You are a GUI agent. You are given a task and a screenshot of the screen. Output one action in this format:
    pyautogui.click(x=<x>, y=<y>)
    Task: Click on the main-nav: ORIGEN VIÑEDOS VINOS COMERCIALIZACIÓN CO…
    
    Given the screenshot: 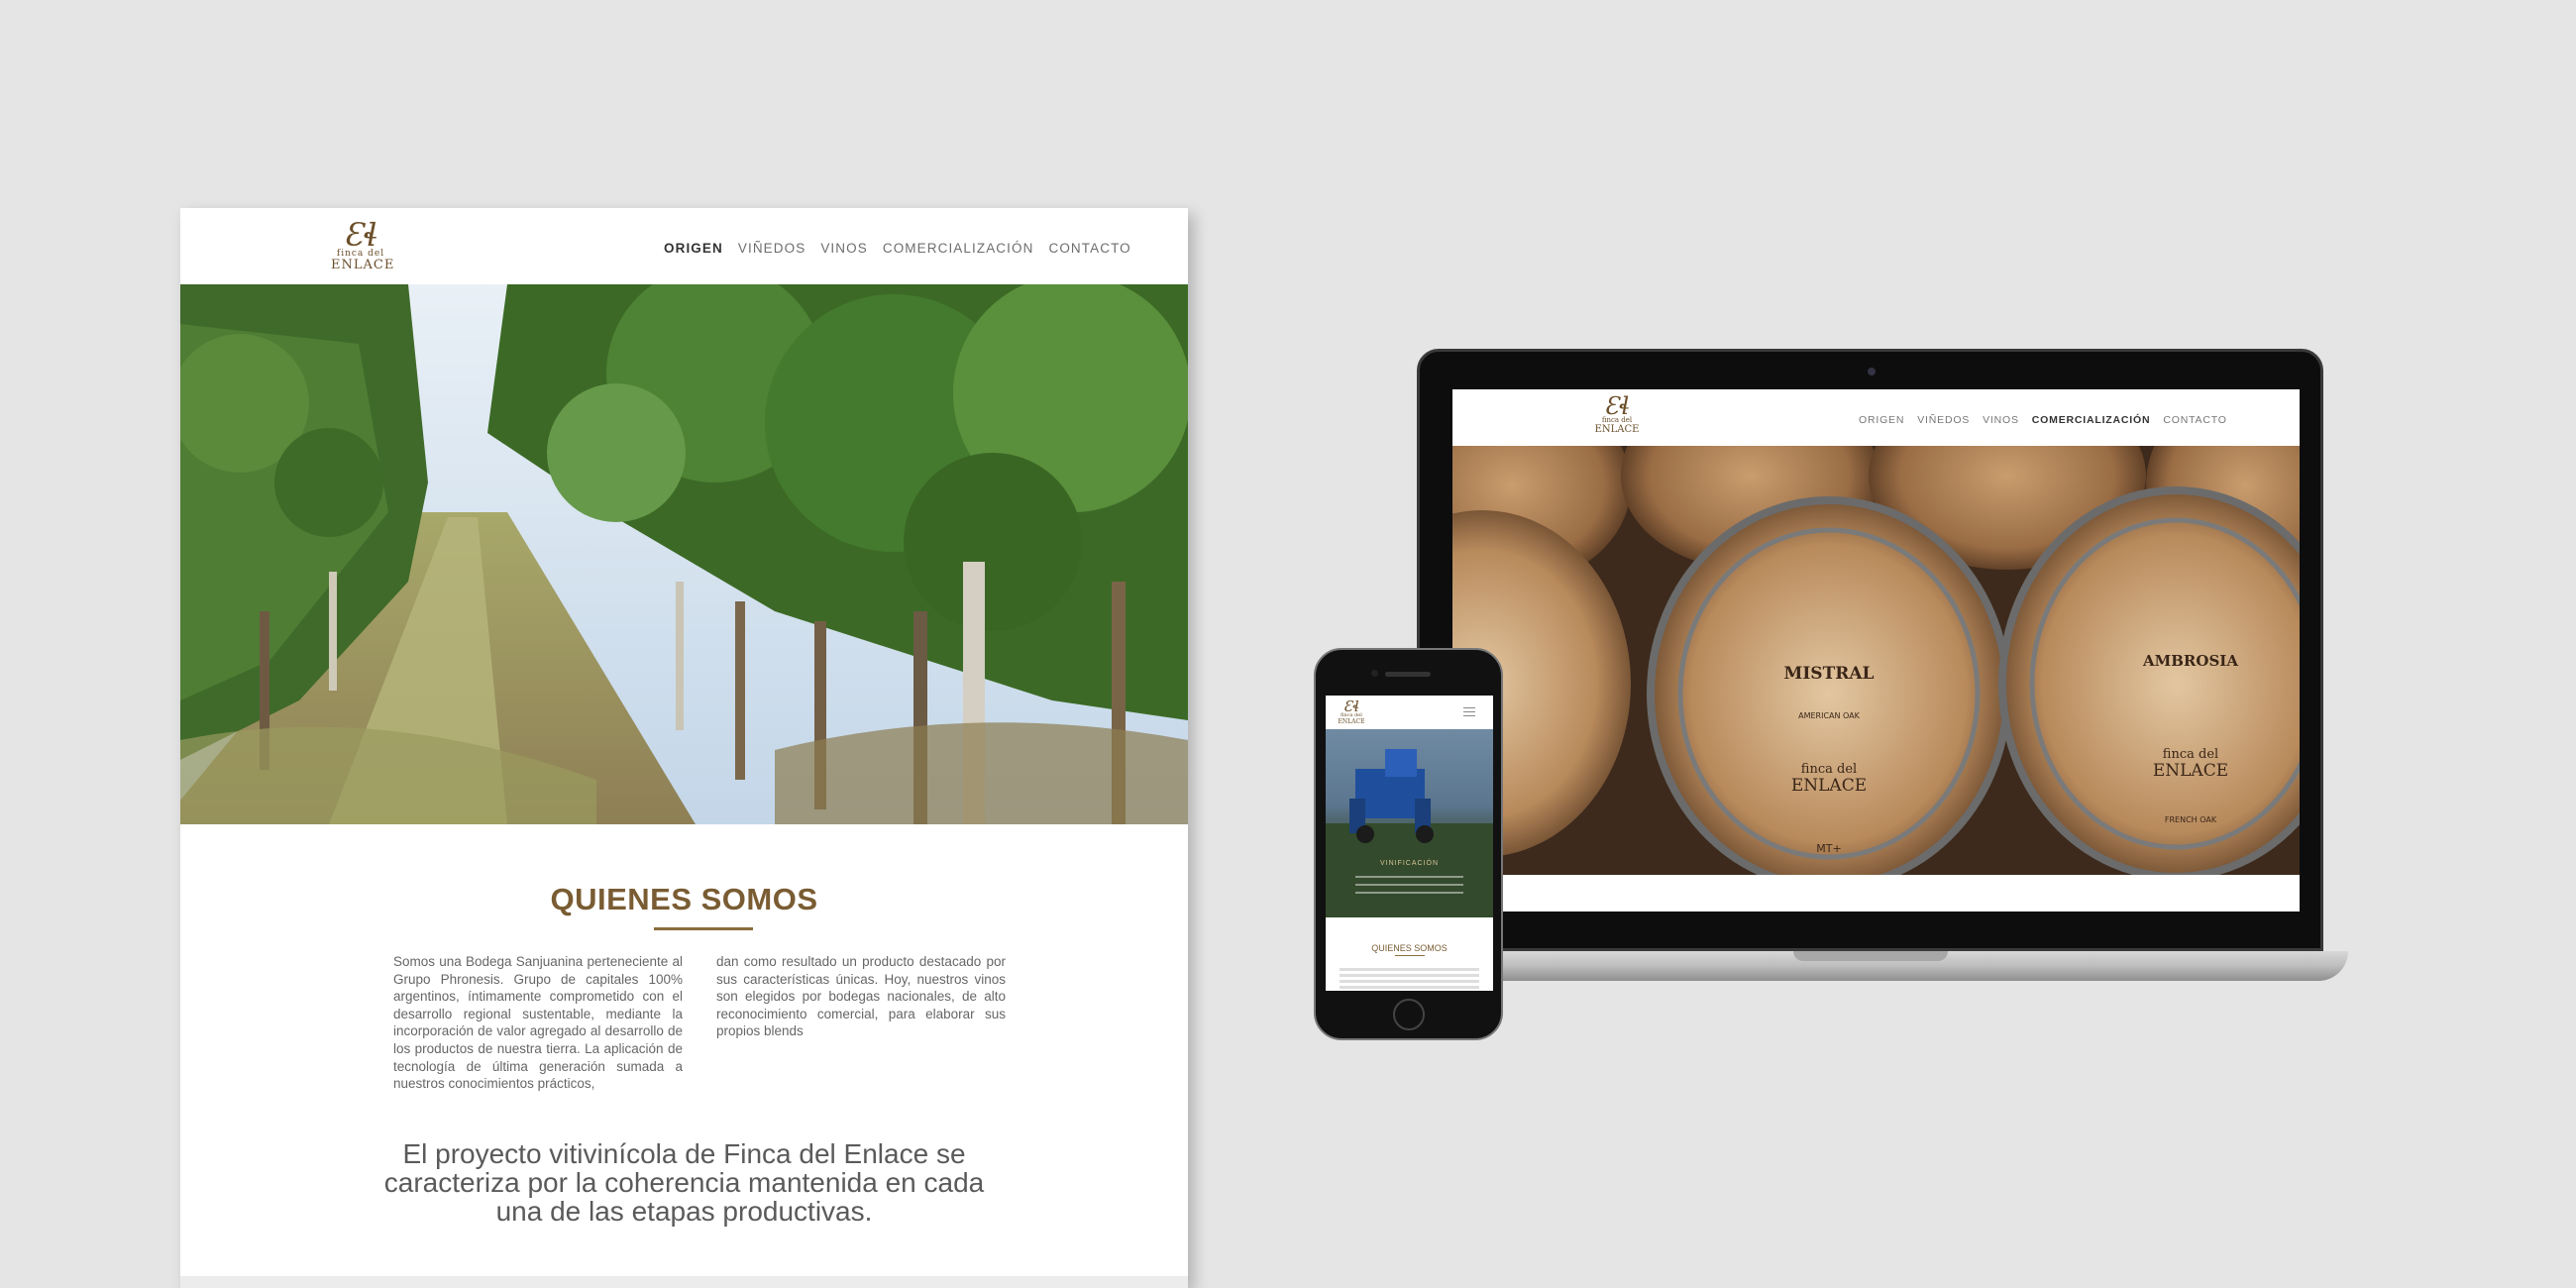 What is the action you would take?
    pyautogui.click(x=897, y=249)
    